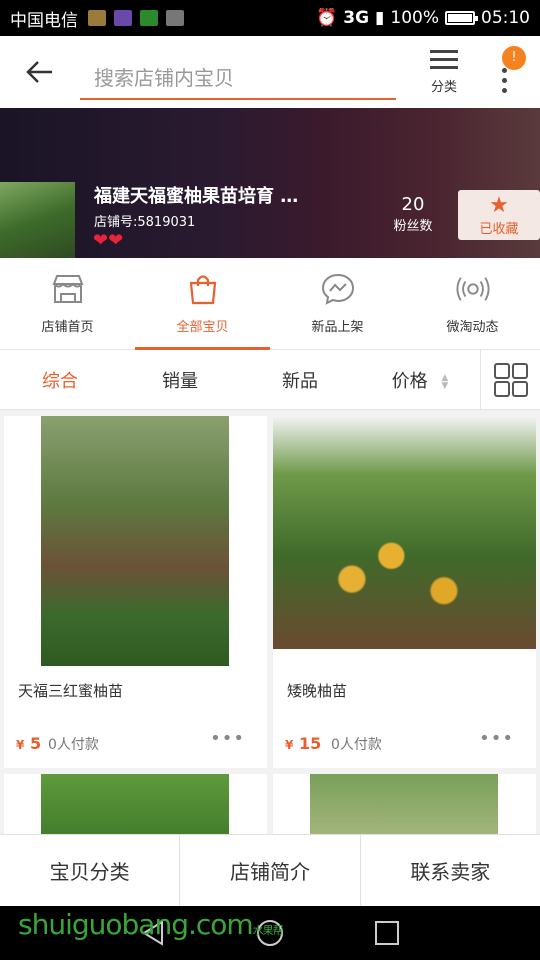 The height and width of the screenshot is (960, 540). What do you see at coordinates (202, 327) in the screenshot?
I see `tab-label: 全部宝贝` at bounding box center [202, 327].